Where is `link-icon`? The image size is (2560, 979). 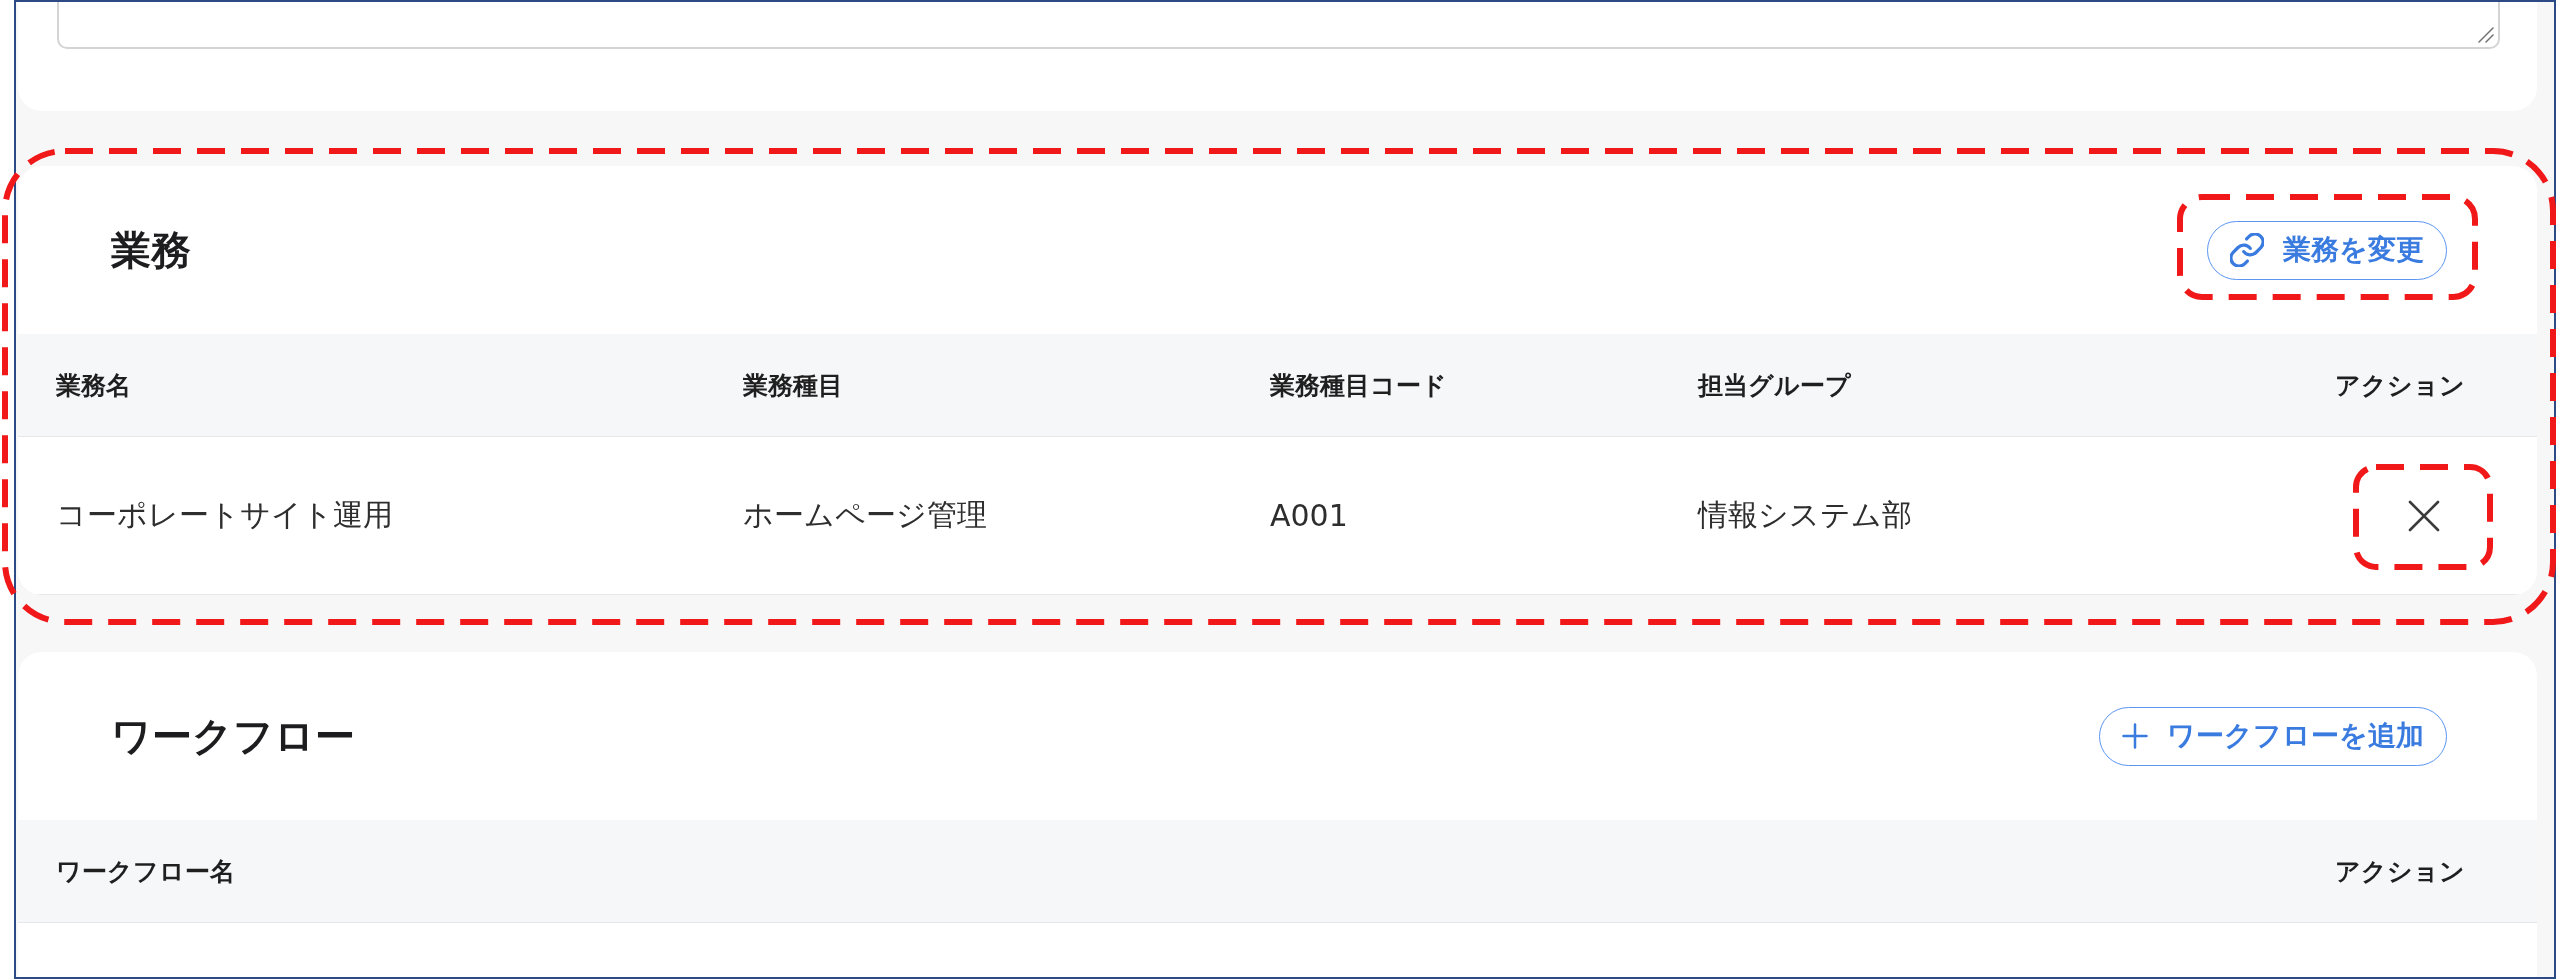 link-icon is located at coordinates (2247, 250).